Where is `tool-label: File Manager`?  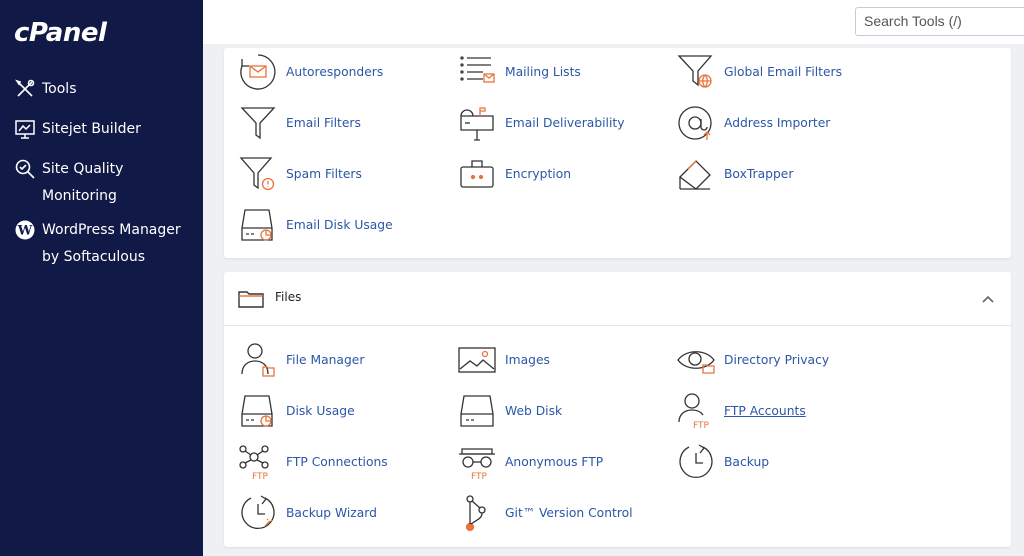
tool-label: File Manager is located at coordinates (325, 360).